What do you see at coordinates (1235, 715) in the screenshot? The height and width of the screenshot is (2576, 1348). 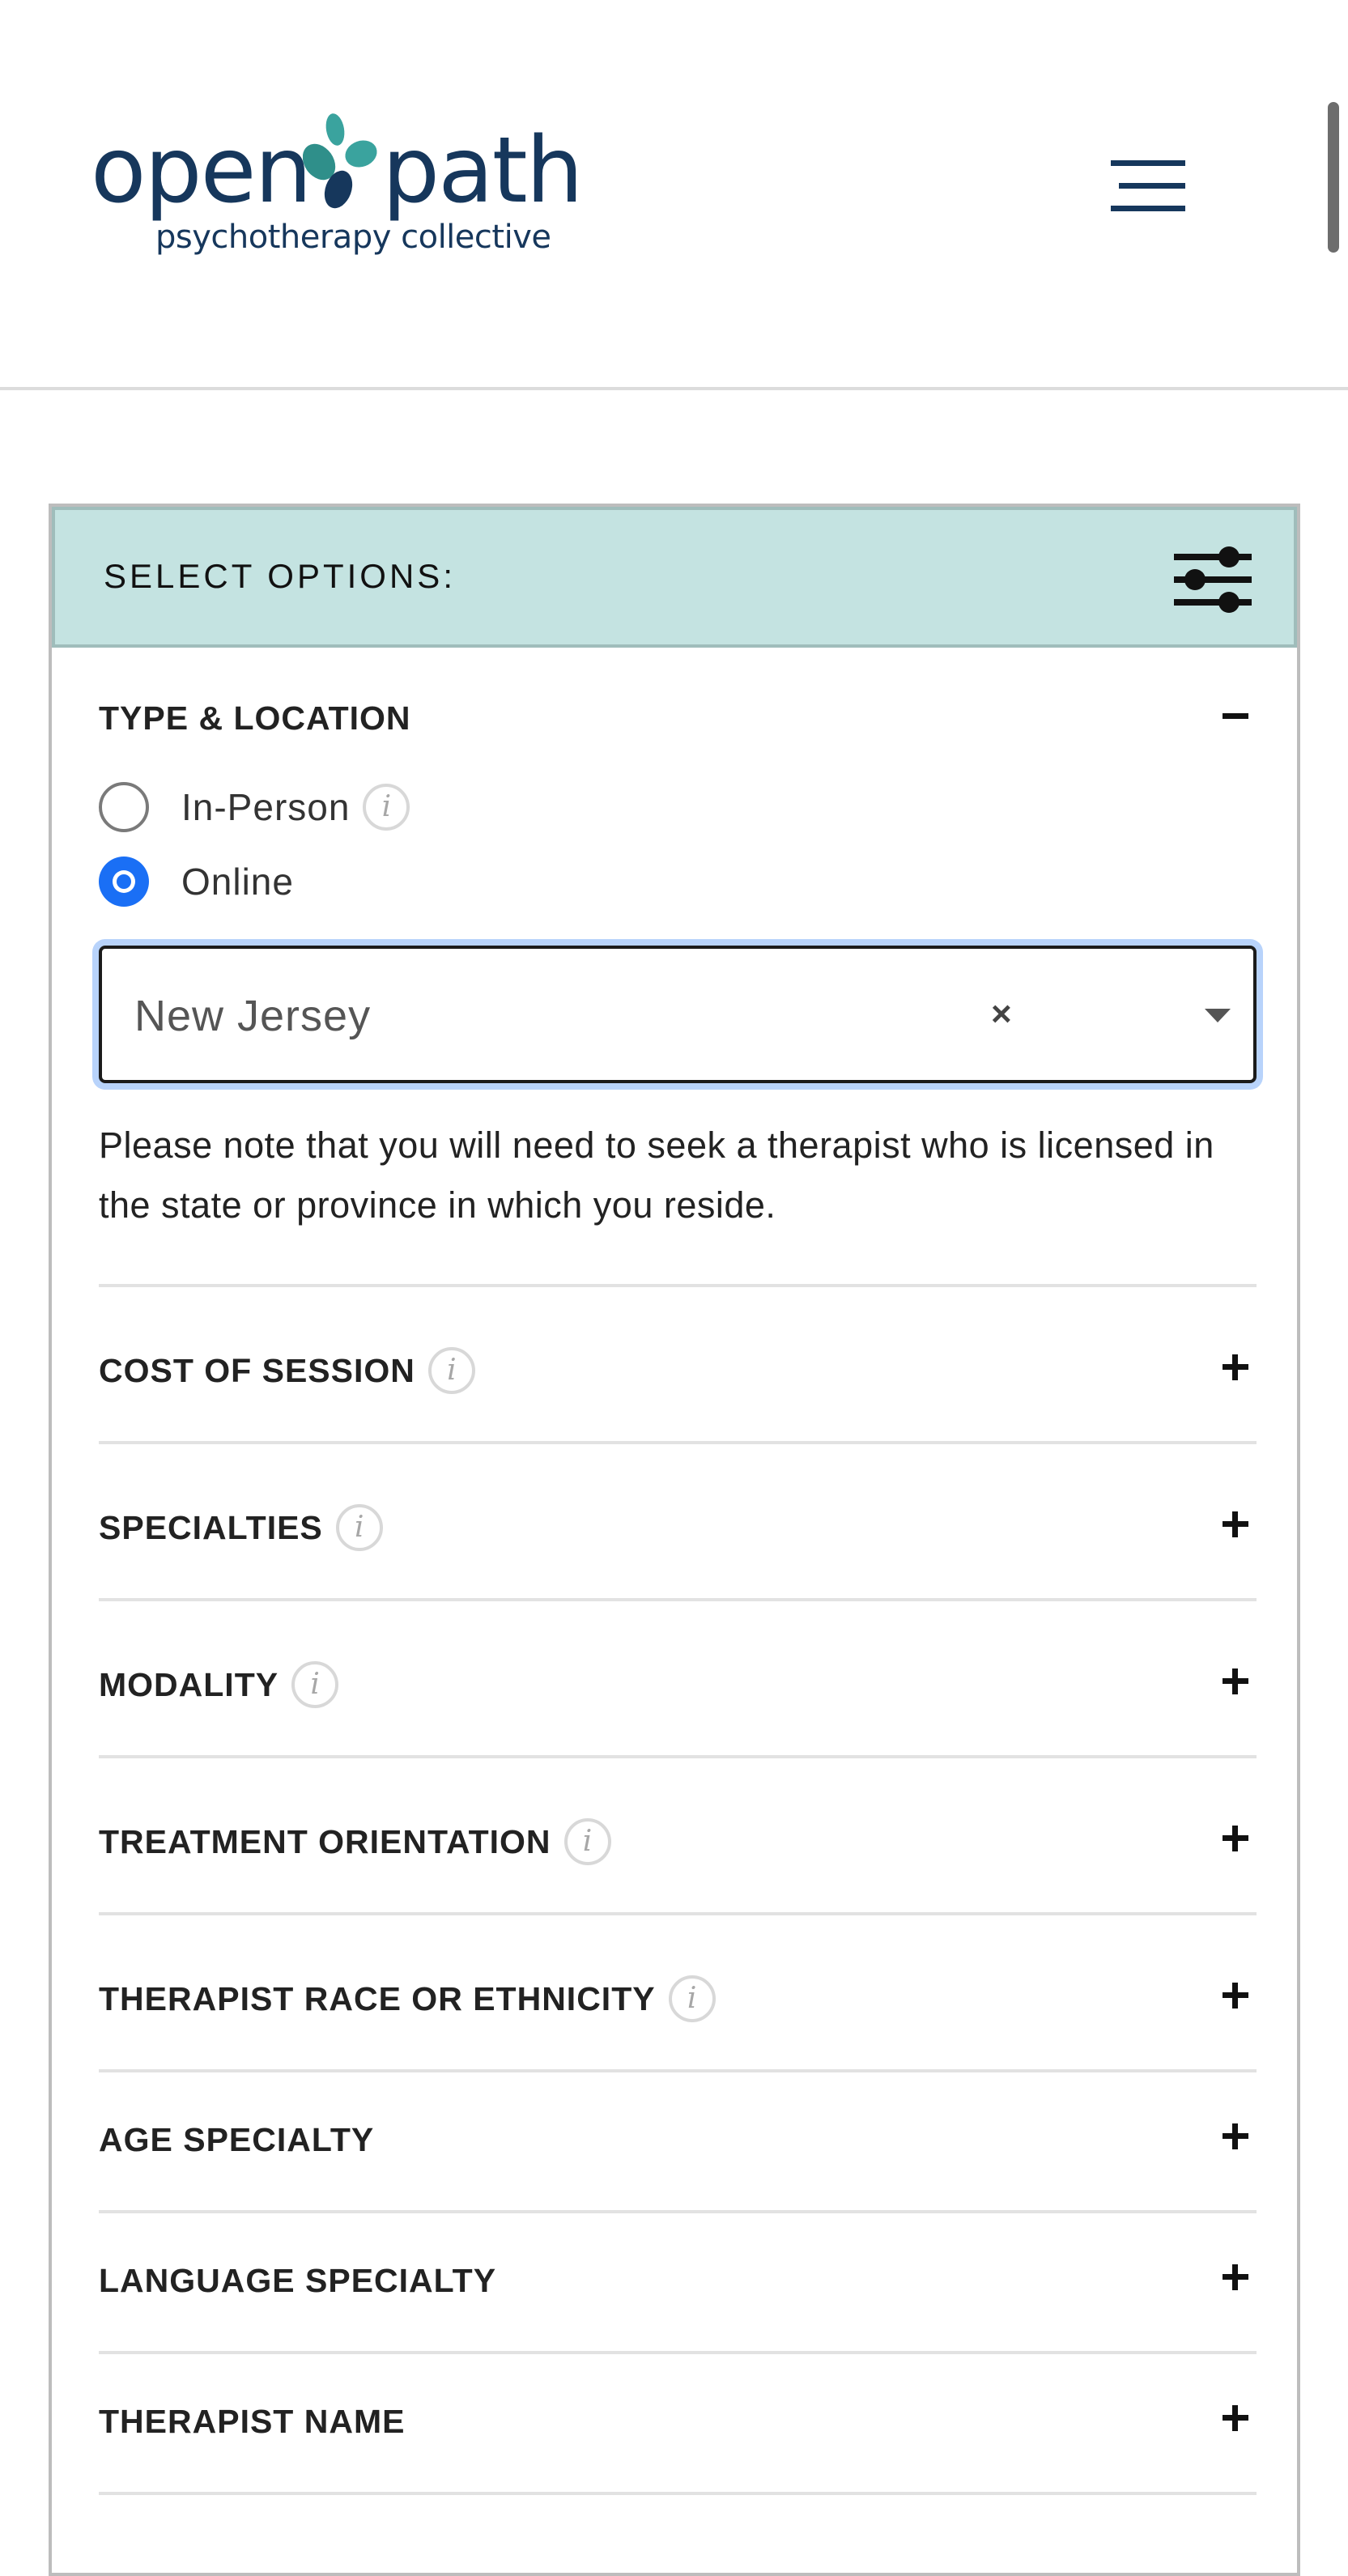 I see `collapse-minus-icon` at bounding box center [1235, 715].